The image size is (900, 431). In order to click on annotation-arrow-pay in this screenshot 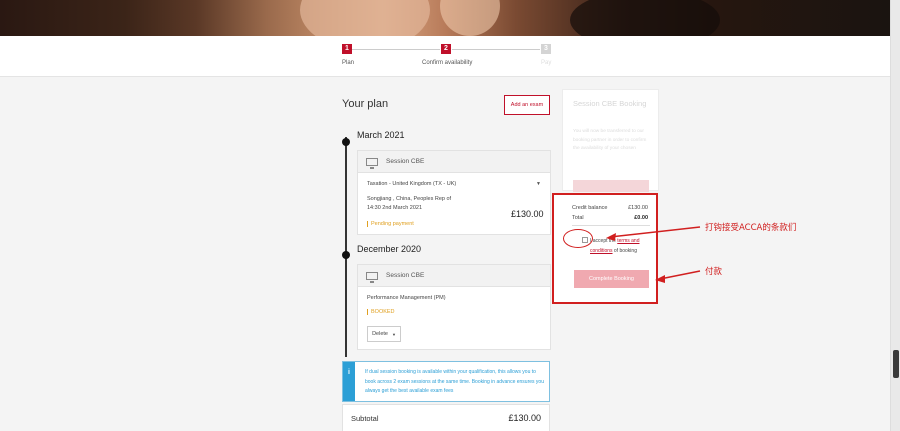, I will do `click(680, 275)`.